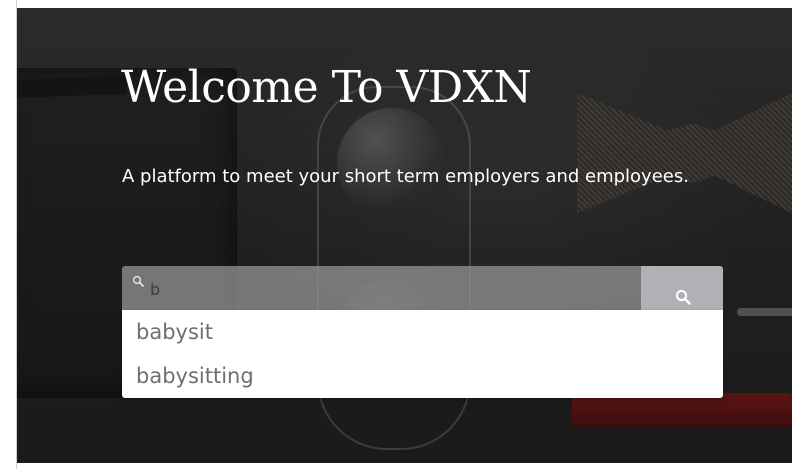 The height and width of the screenshot is (469, 799). I want to click on search-button, so click(682, 288).